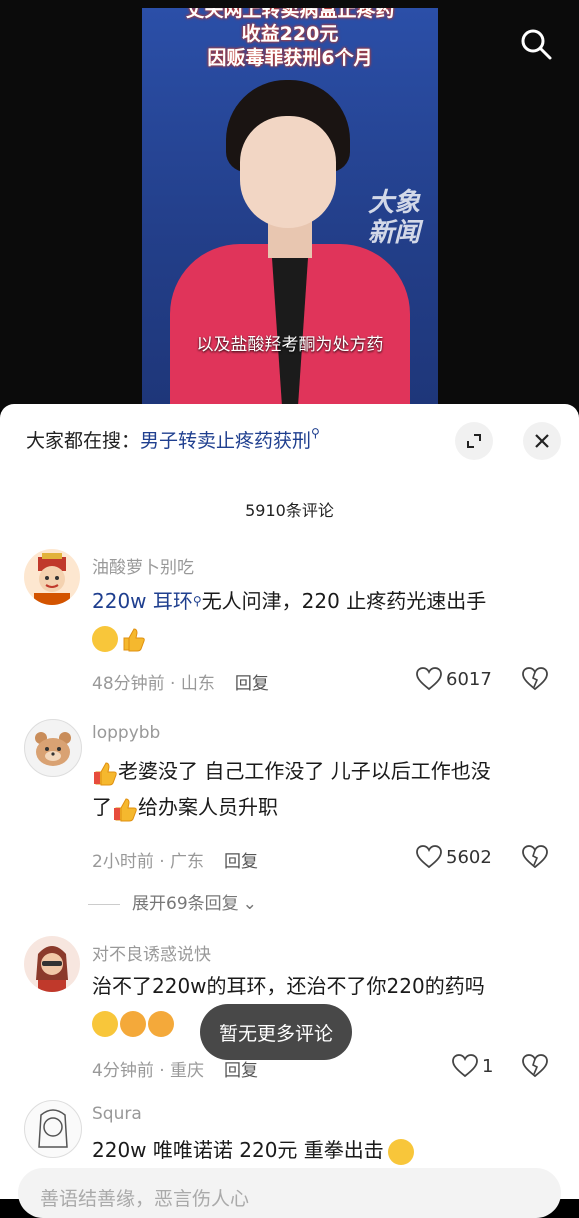  I want to click on comment-text-body: 无人问津，220 止疼药光速出手, so click(344, 601).